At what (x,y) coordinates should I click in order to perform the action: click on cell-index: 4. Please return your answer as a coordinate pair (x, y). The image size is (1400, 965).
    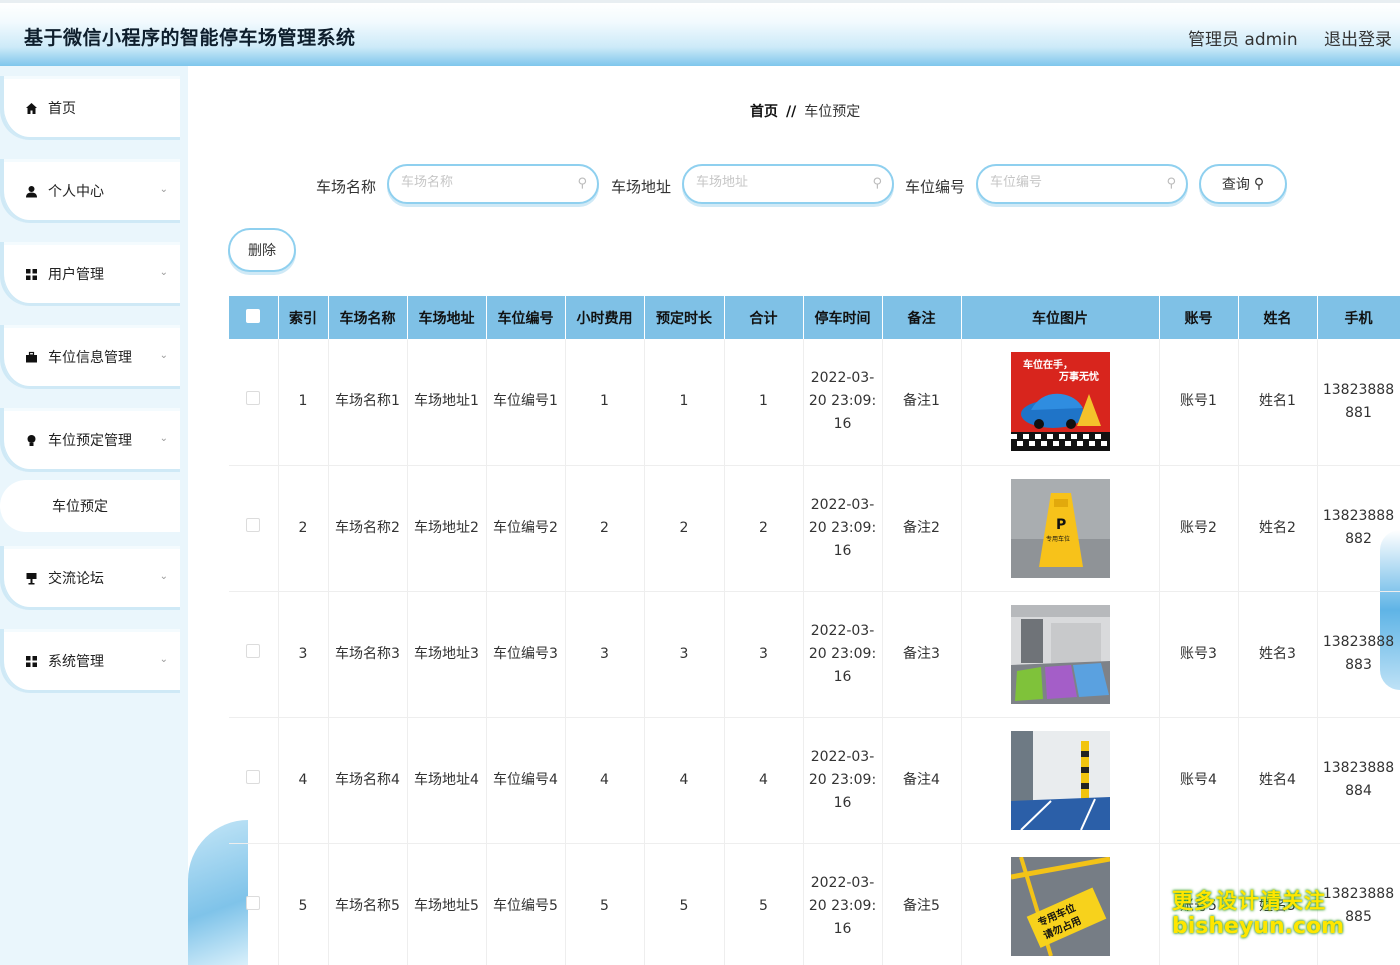
    Looking at the image, I should click on (303, 780).